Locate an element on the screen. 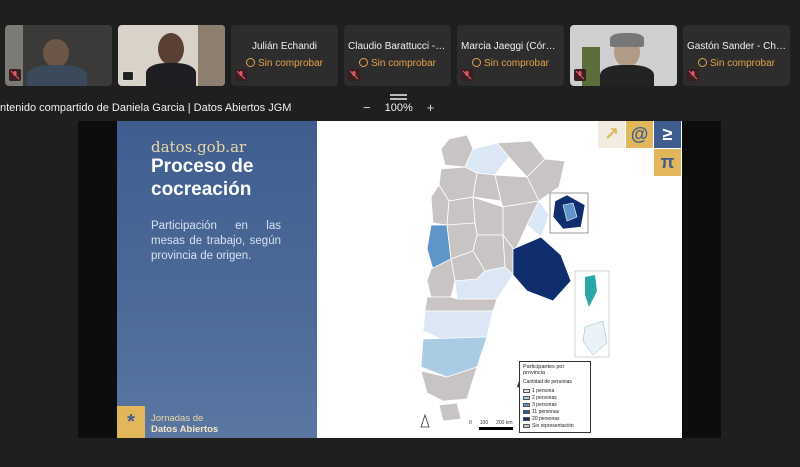 The image size is (800, 467). legend-title: Participantes por provincia is located at coordinates (544, 370).